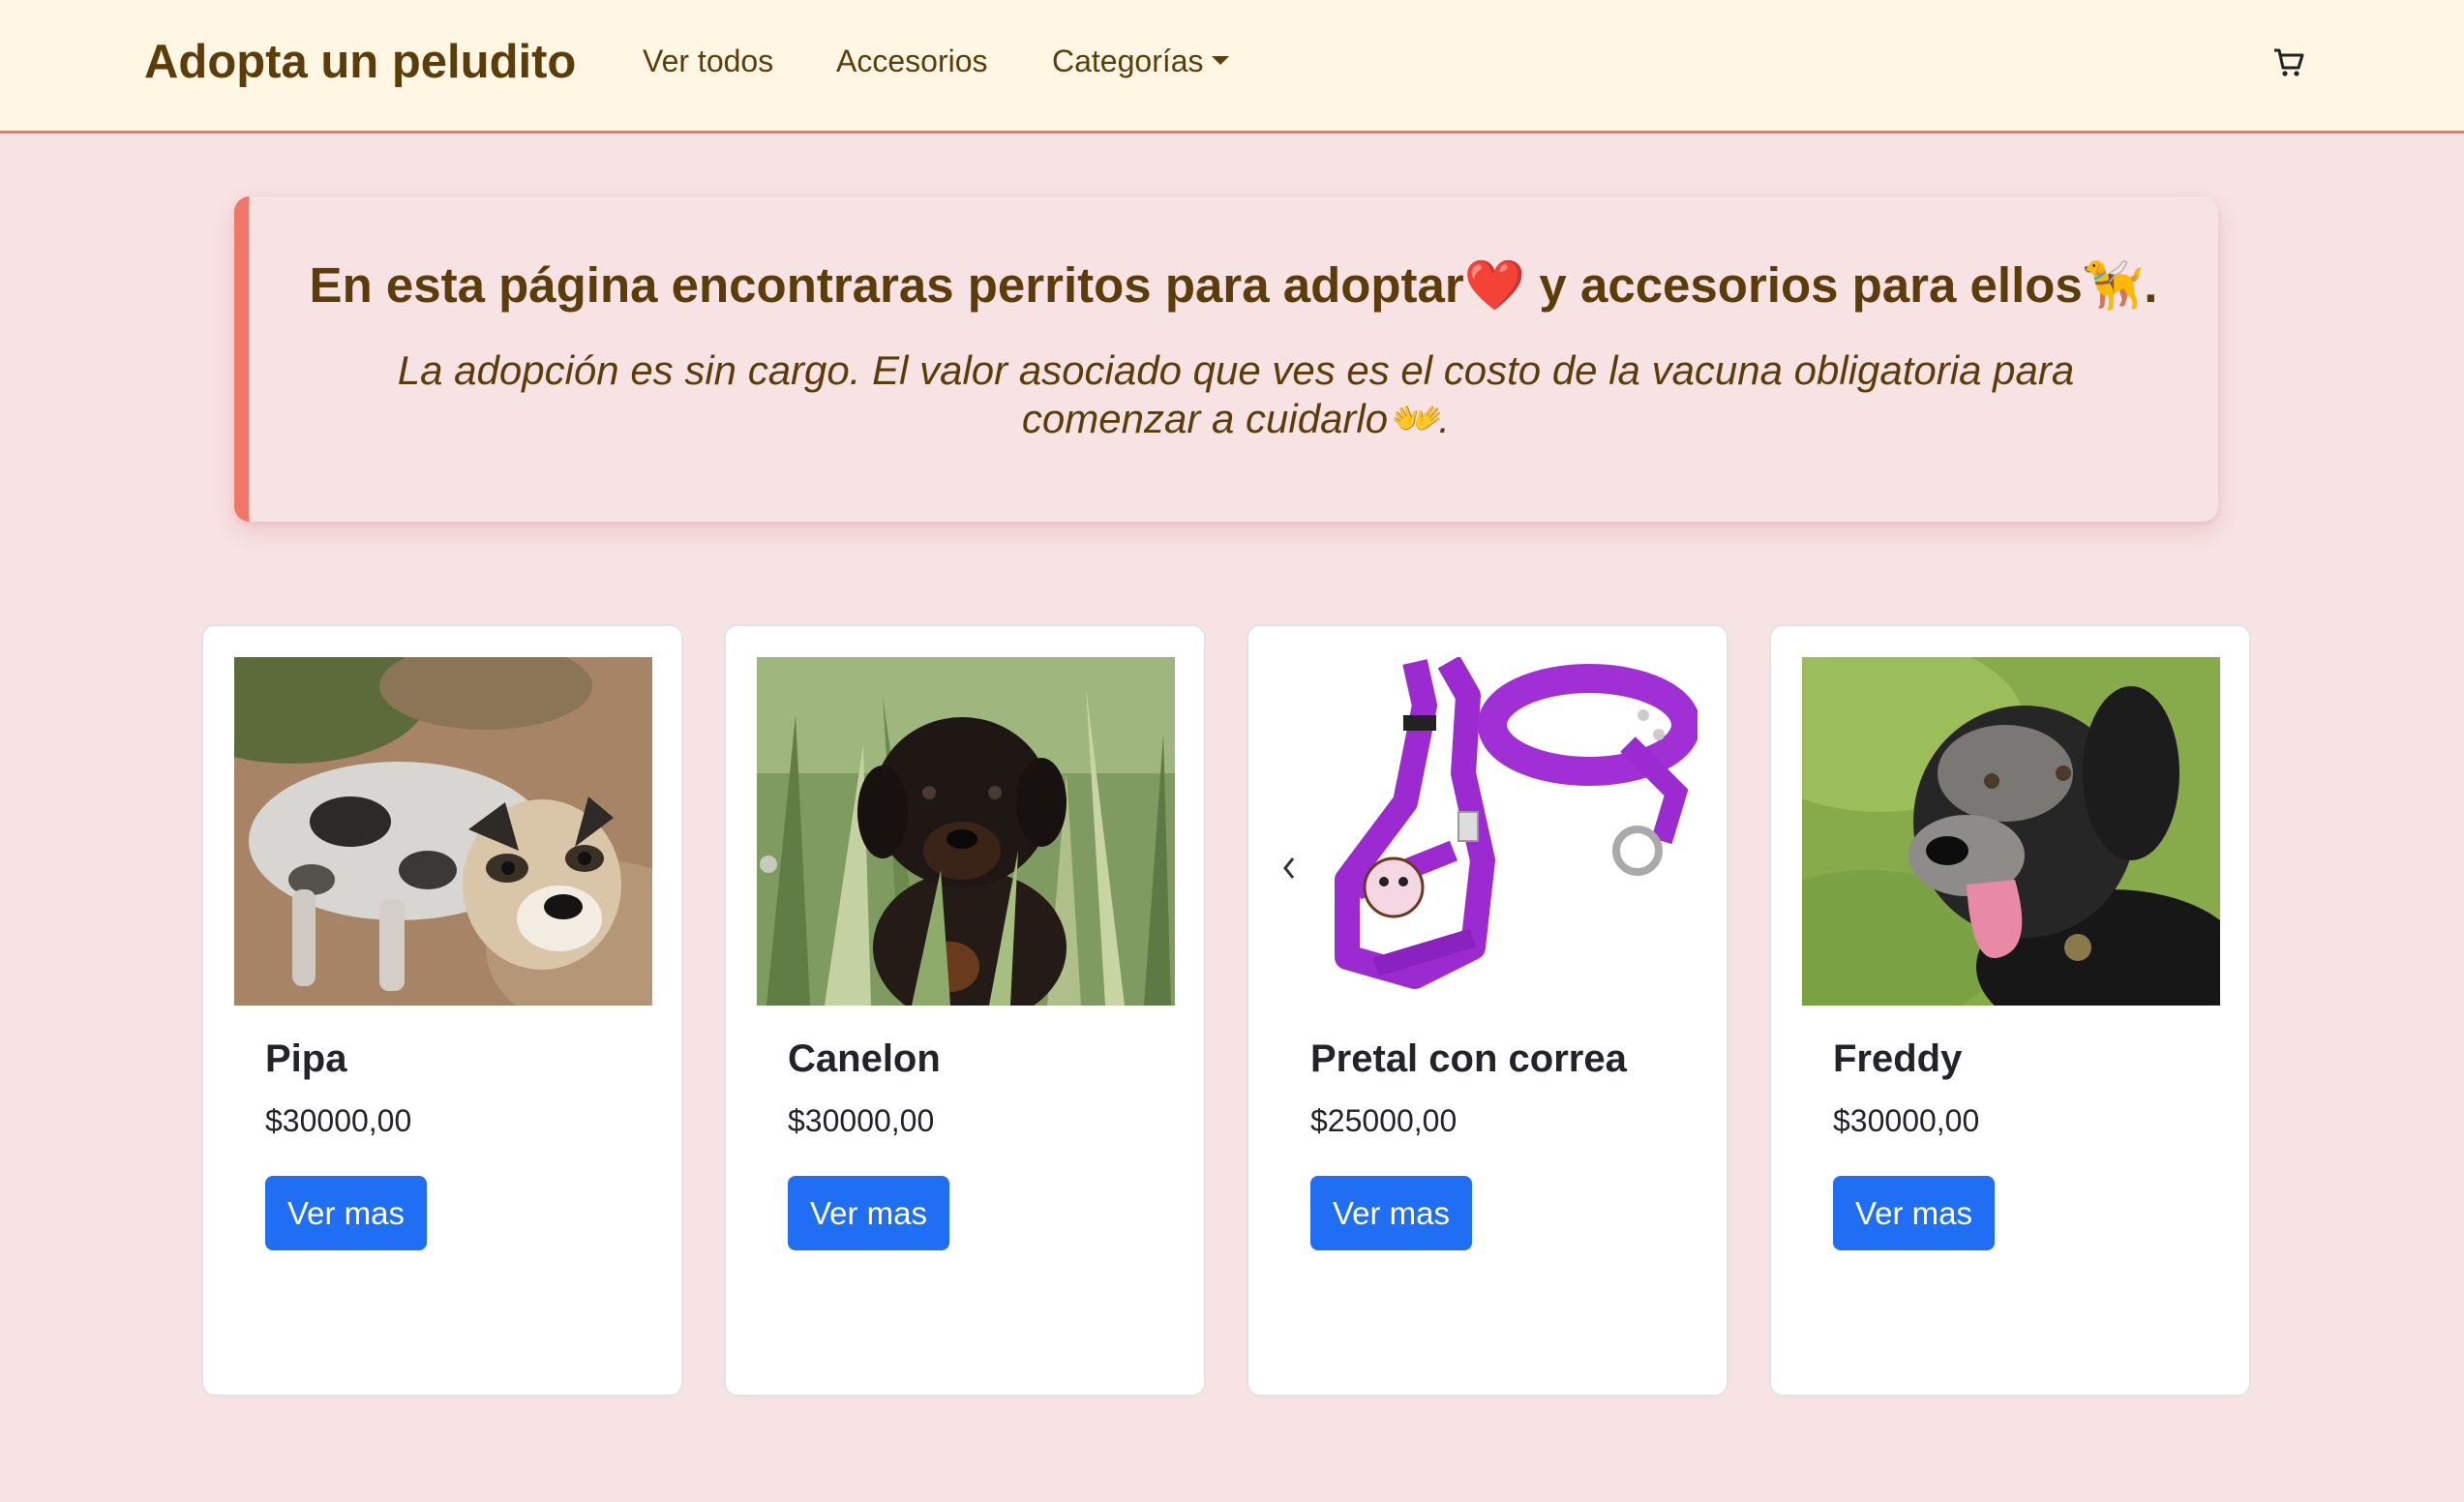 Image resolution: width=2464 pixels, height=1502 pixels. I want to click on open-hands-icon: 👐, so click(1413, 418).